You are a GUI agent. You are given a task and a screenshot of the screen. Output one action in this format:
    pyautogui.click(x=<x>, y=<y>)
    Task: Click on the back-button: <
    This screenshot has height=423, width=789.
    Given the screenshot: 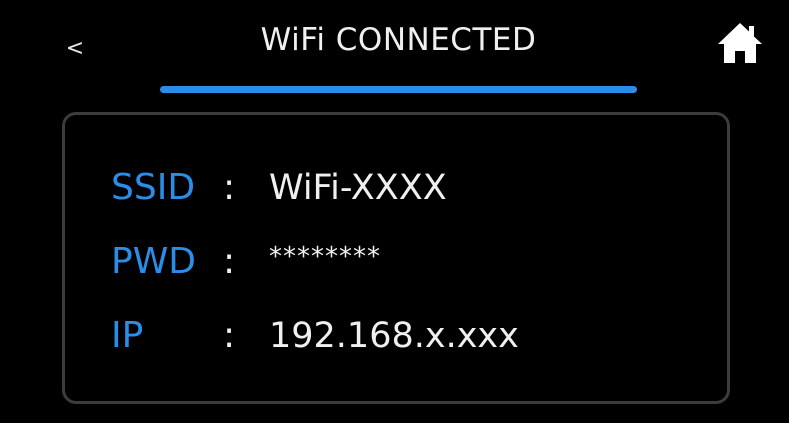 What is the action you would take?
    pyautogui.click(x=75, y=48)
    